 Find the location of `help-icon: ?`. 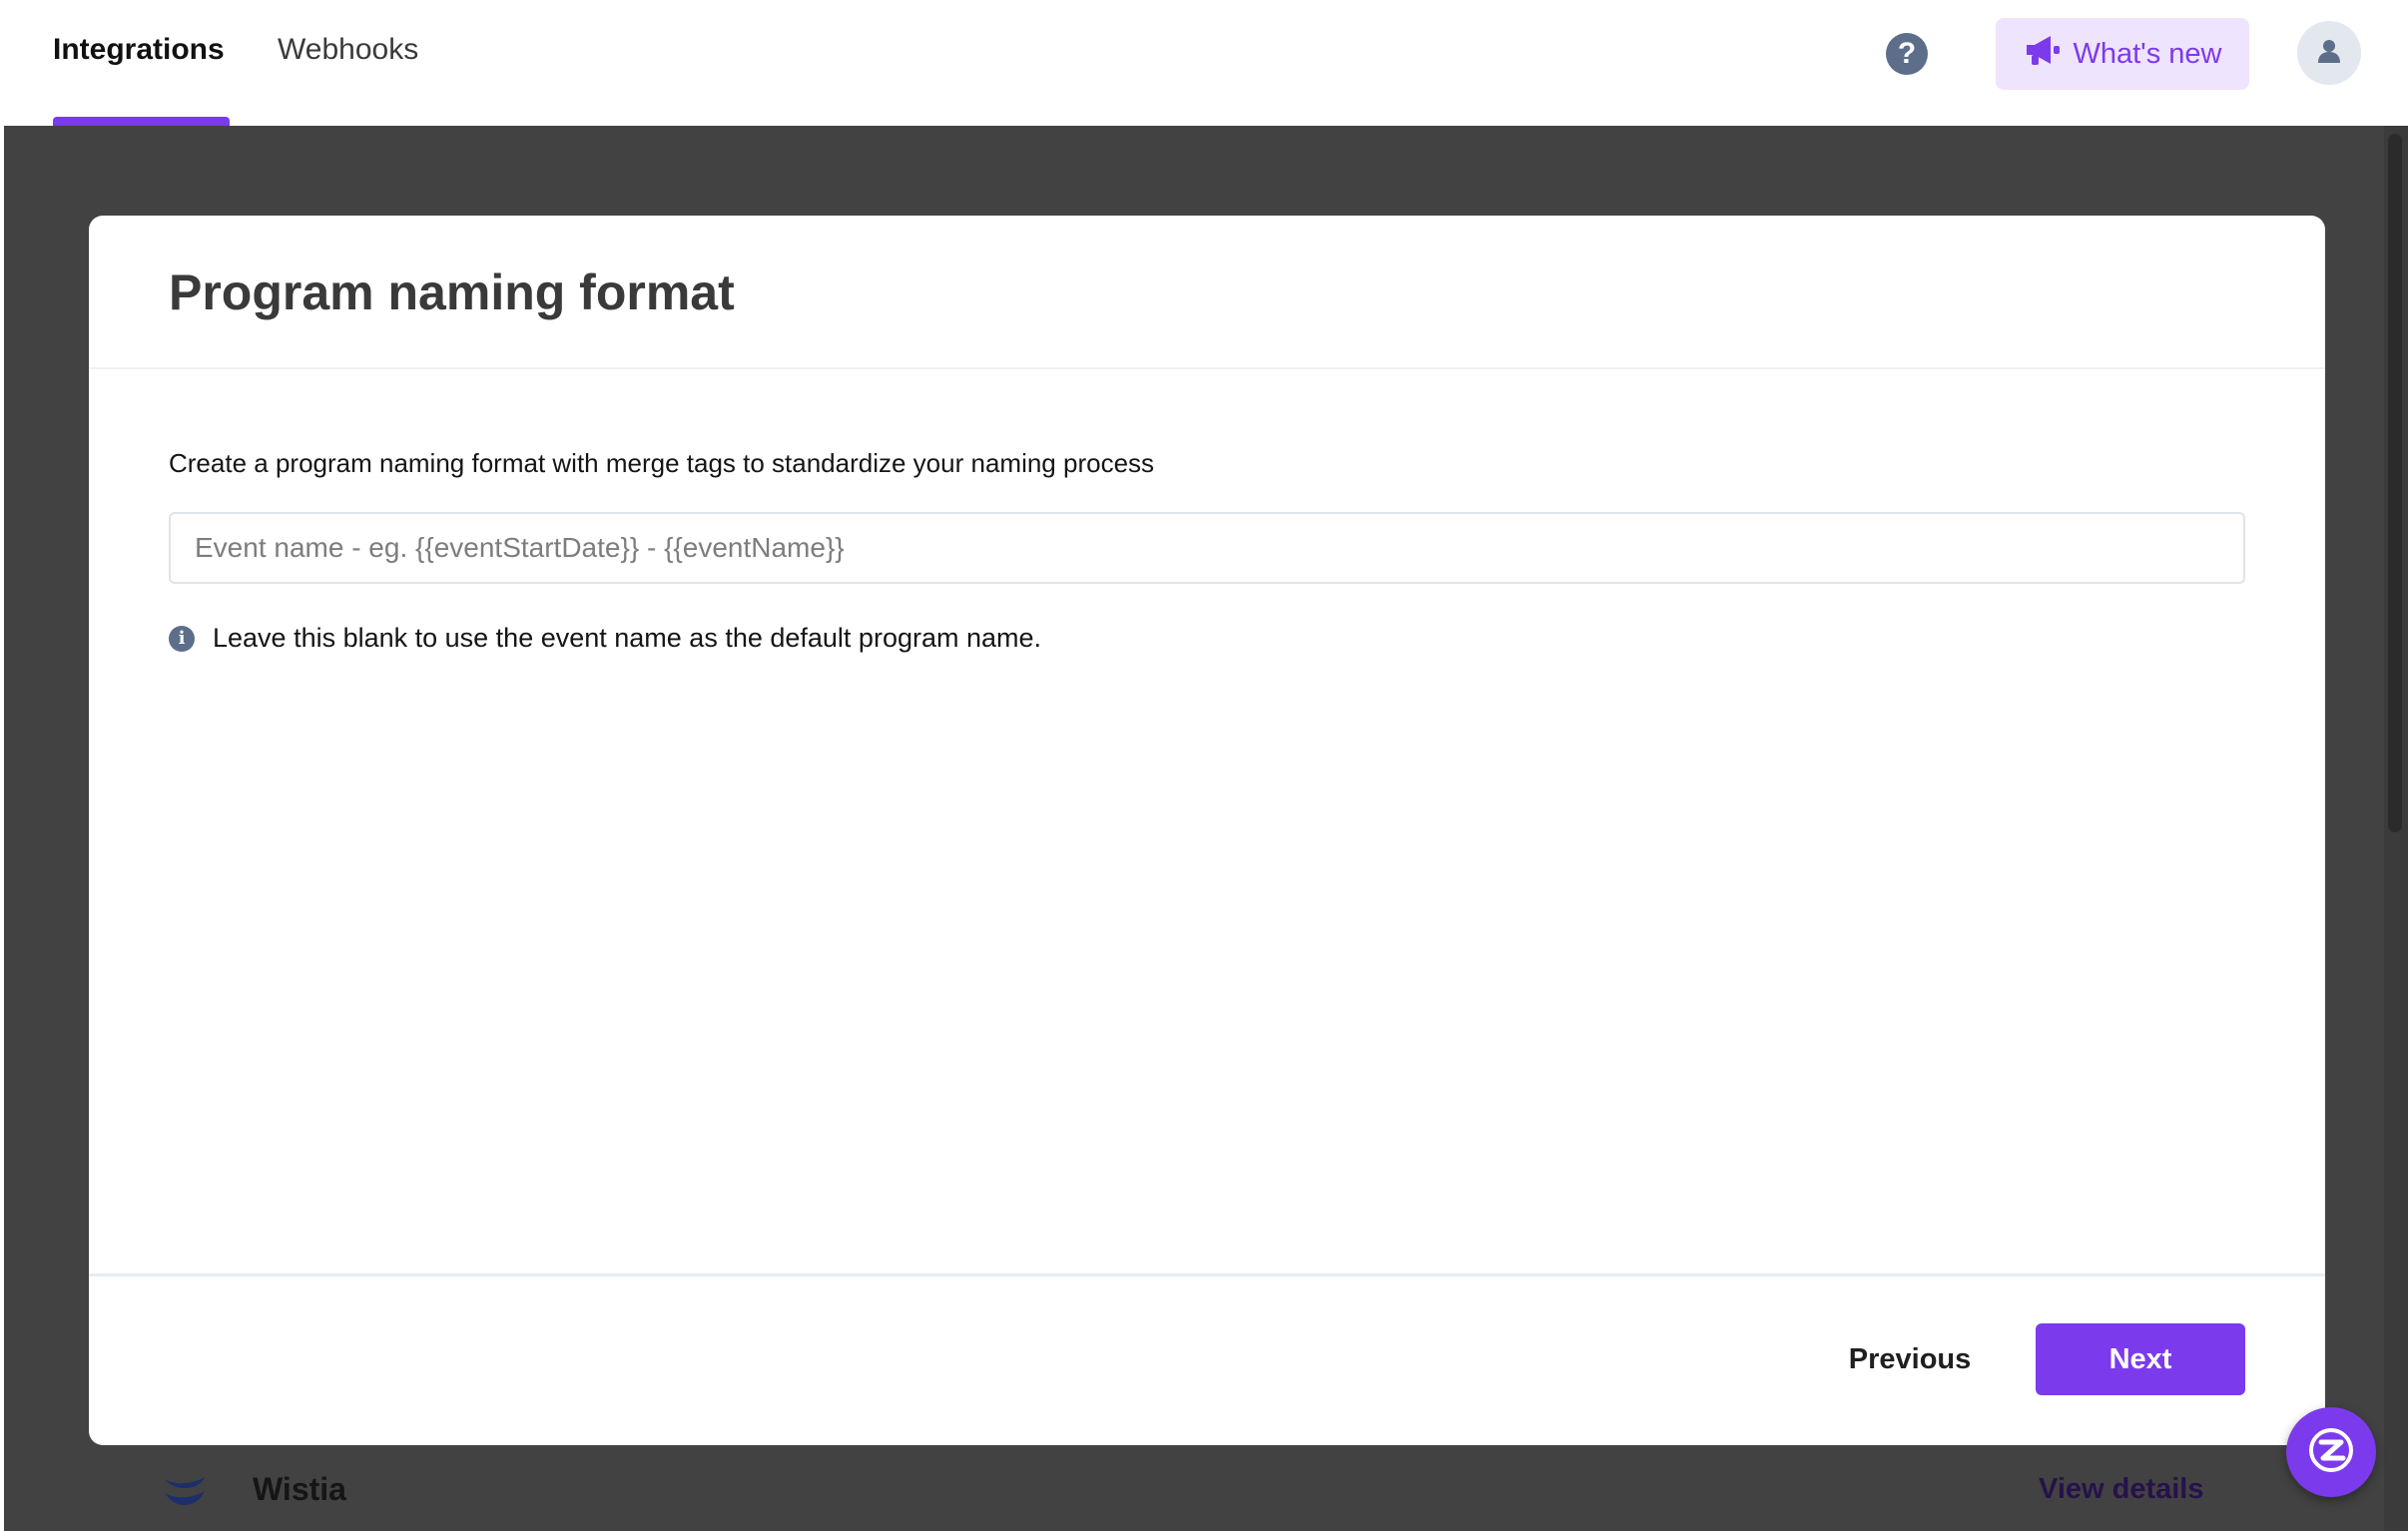

help-icon: ? is located at coordinates (1907, 54).